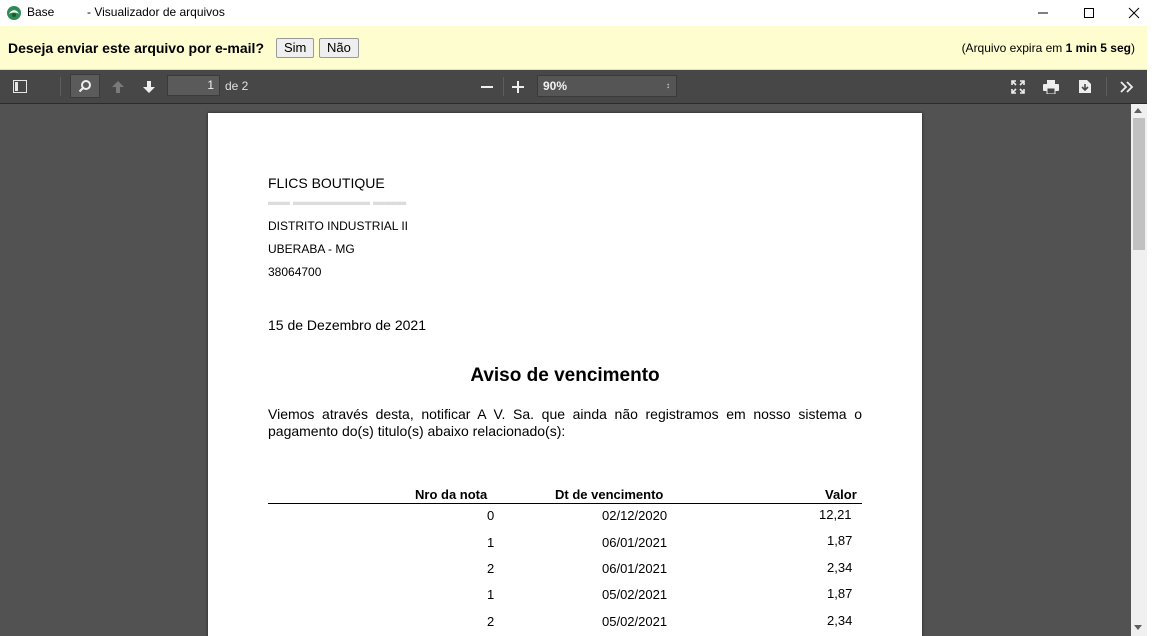 The height and width of the screenshot is (636, 1155). Describe the element at coordinates (635, 515) in the screenshot. I see `cell-vencimento: 02/12/2020` at that location.